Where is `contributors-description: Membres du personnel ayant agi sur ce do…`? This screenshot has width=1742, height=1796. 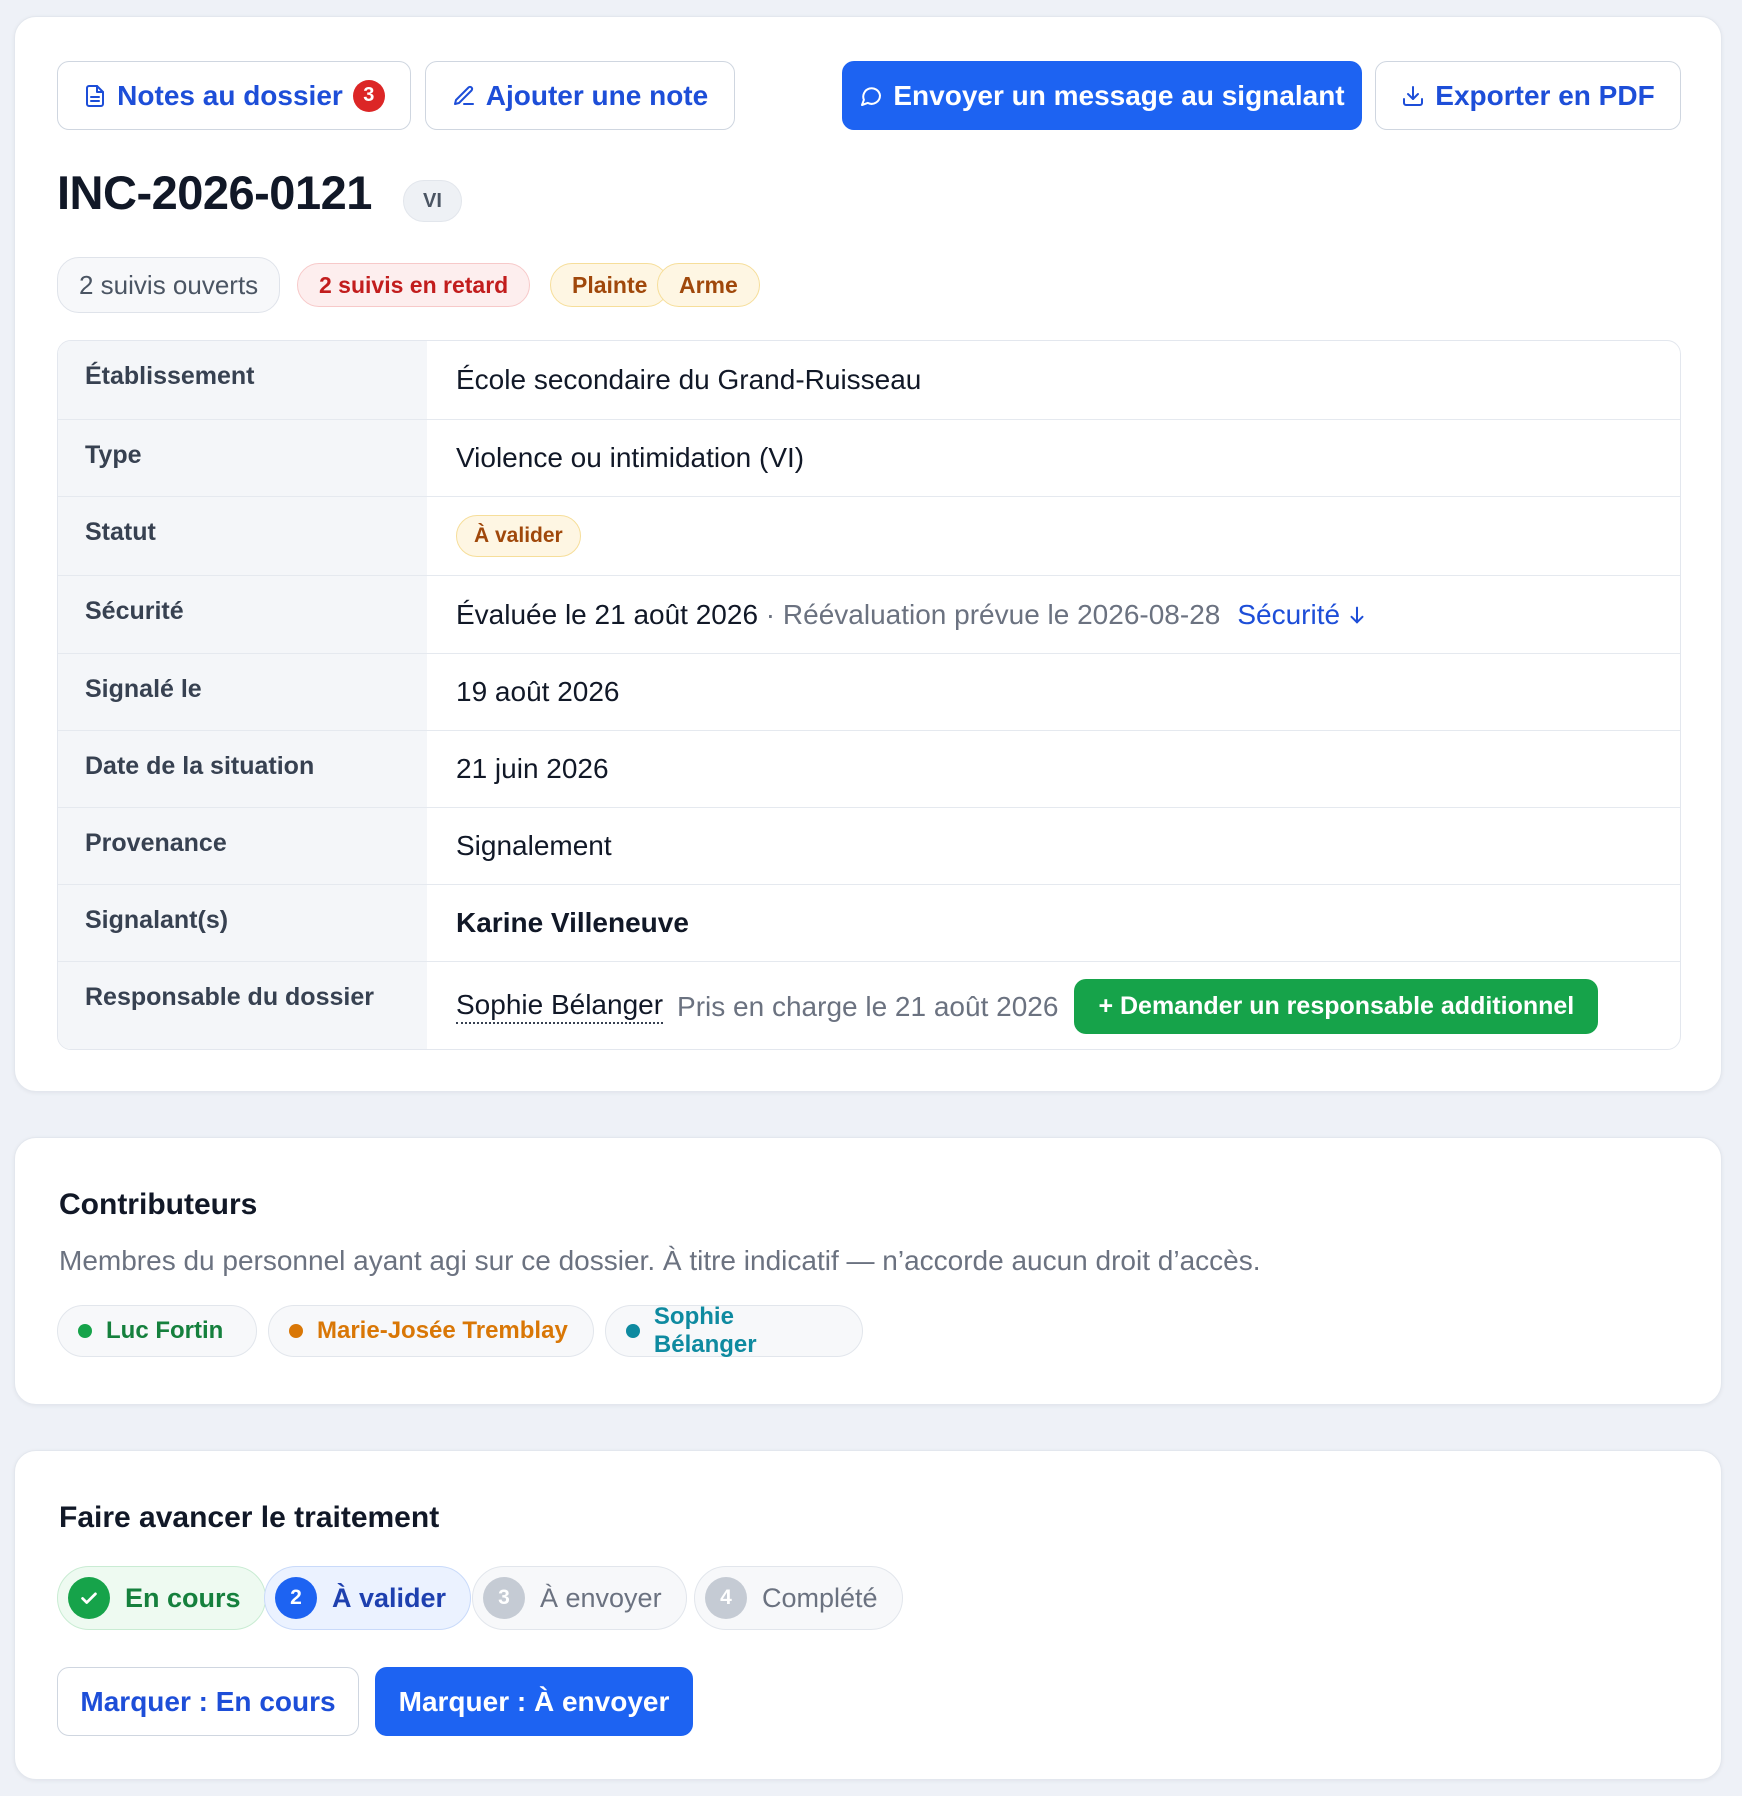
contributors-description: Membres du personnel ayant agi sur ce do… is located at coordinates (660, 1260).